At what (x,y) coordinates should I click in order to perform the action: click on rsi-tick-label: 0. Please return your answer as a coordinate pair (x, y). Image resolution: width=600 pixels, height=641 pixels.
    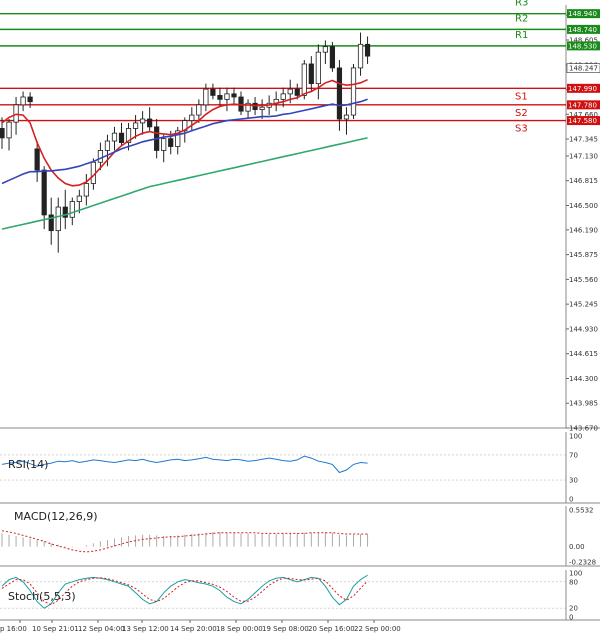
    Looking at the image, I should click on (571, 500).